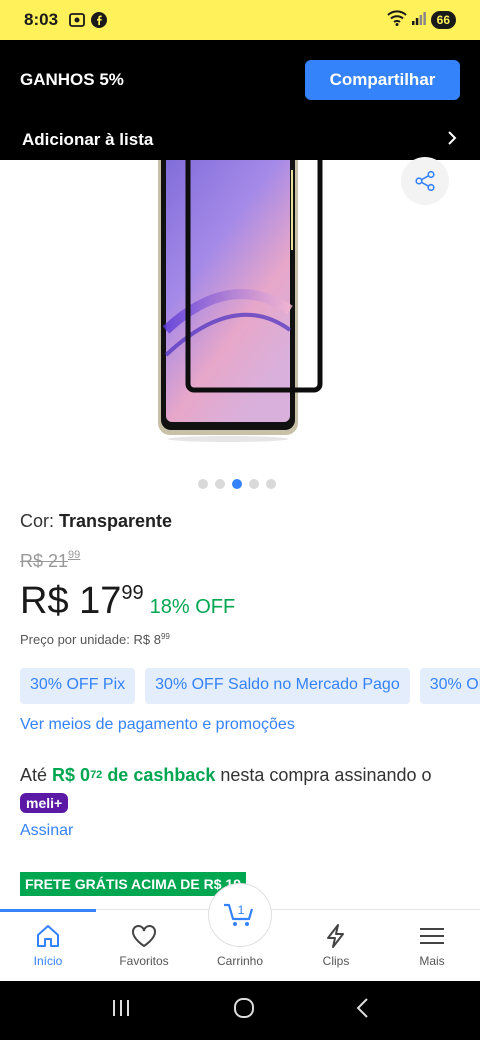 This screenshot has height=1040, width=480. I want to click on nav-item-clips: Clips, so click(336, 945).